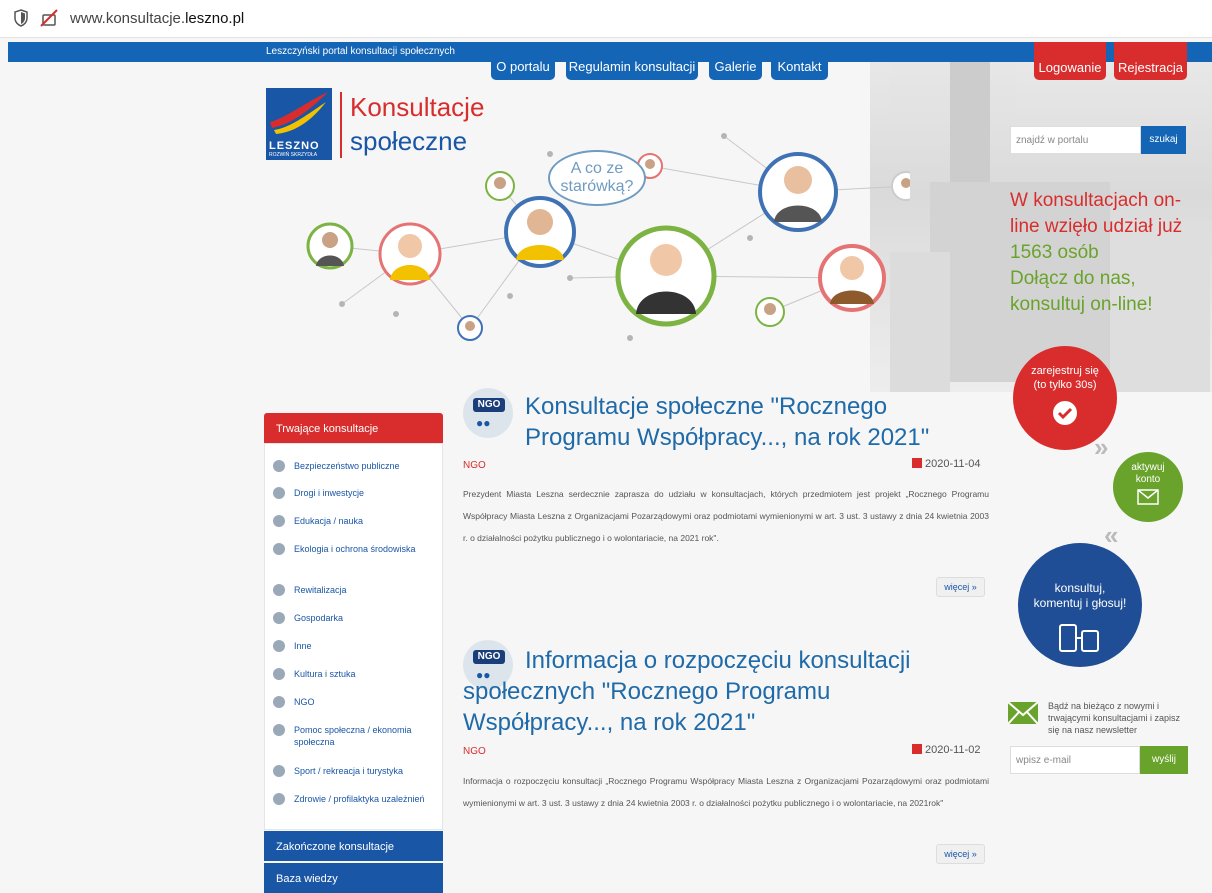 The image size is (1212, 893). I want to click on sidebar-item-roads: Drogi i inwestycje, so click(358, 493).